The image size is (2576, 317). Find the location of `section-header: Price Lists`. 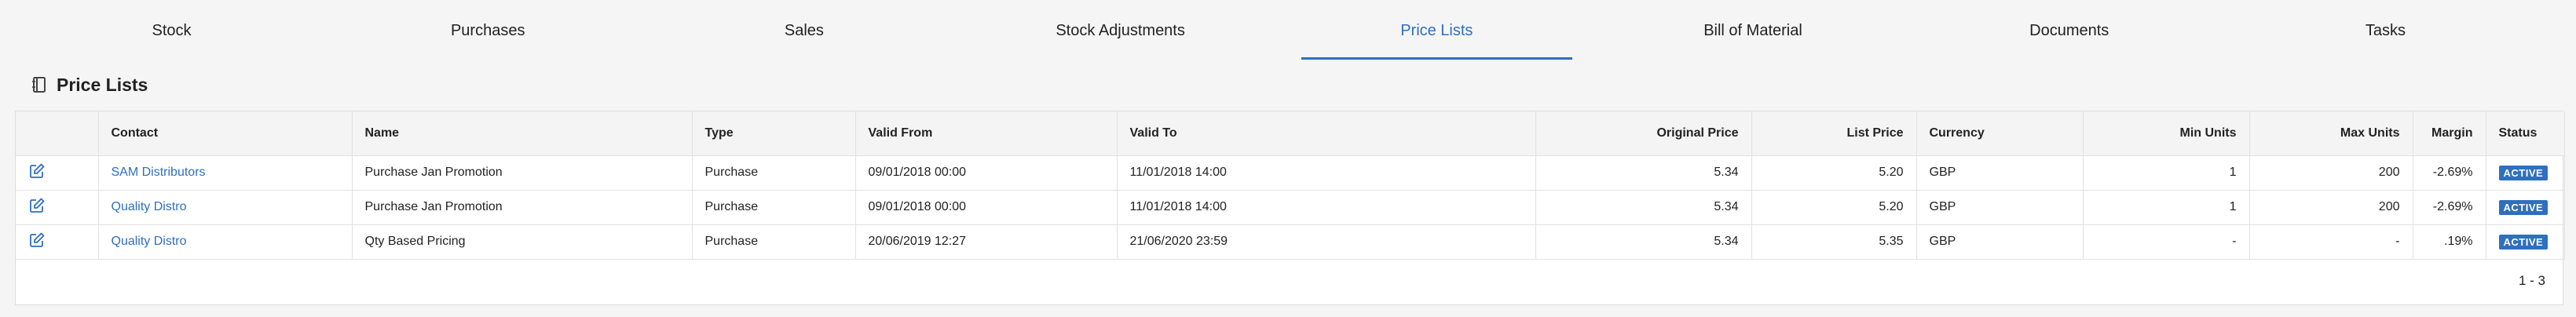

section-header: Price Lists is located at coordinates (90, 85).